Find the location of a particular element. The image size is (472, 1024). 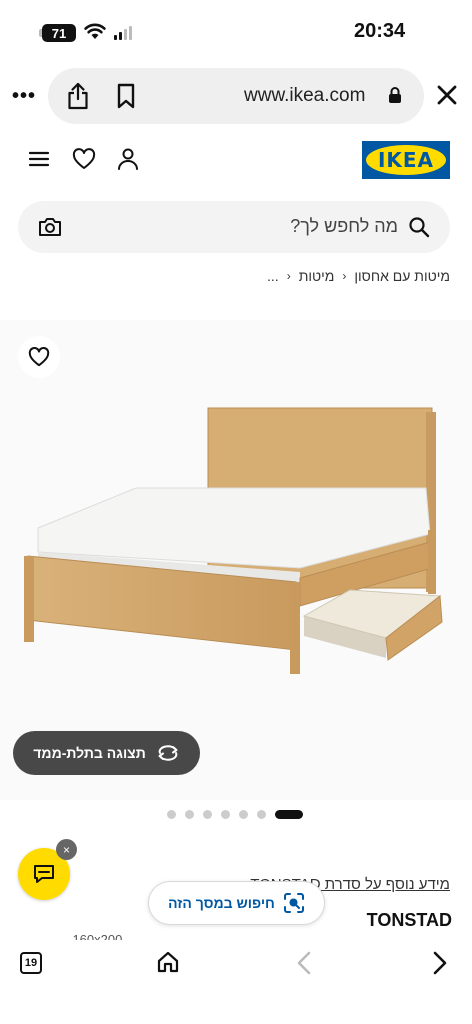

back-icon is located at coordinates (304, 963).